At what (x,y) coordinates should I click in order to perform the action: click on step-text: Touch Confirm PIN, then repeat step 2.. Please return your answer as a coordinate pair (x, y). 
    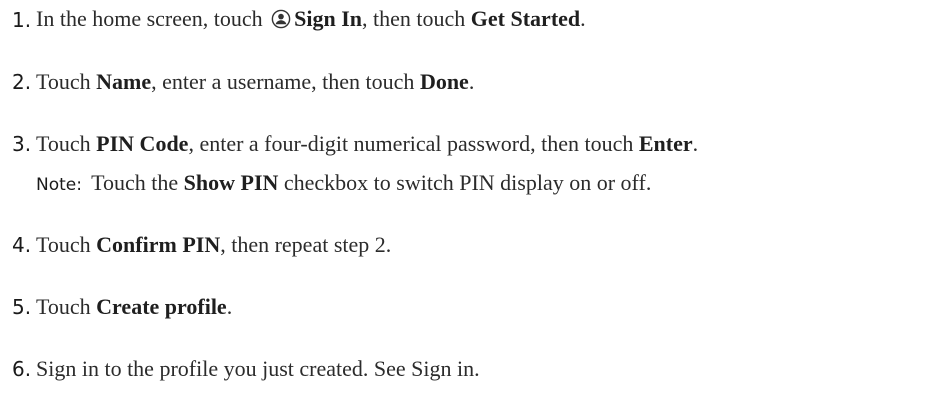
    Looking at the image, I should click on (214, 244).